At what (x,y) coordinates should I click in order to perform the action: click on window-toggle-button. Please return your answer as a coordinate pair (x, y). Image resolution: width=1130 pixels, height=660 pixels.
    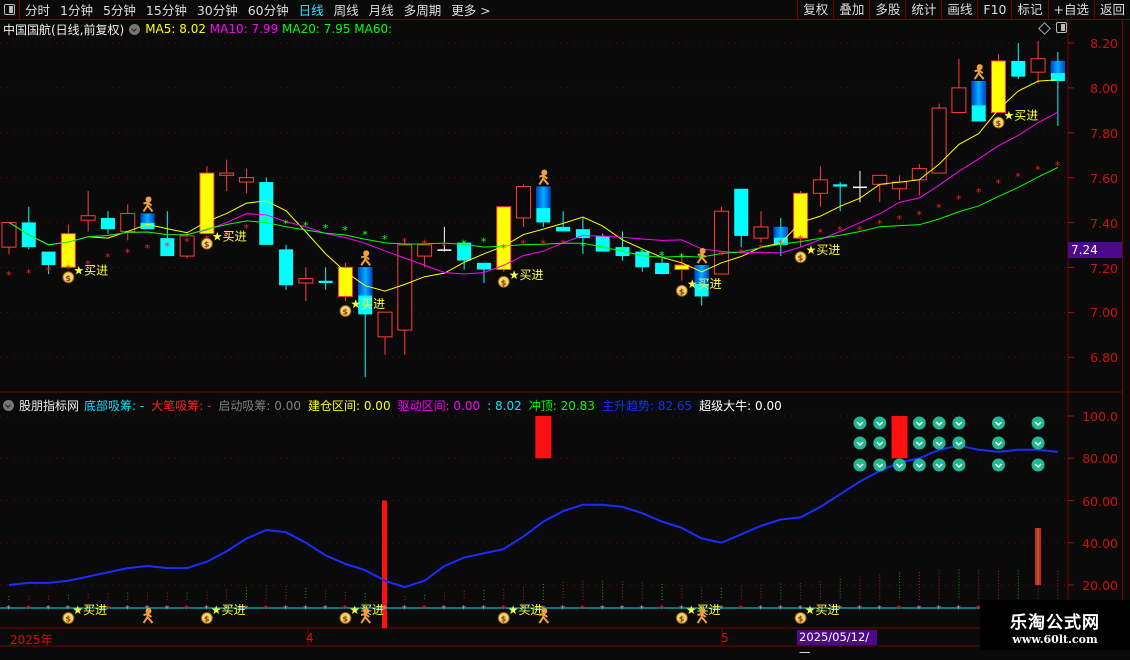
    Looking at the image, I should click on (10, 10).